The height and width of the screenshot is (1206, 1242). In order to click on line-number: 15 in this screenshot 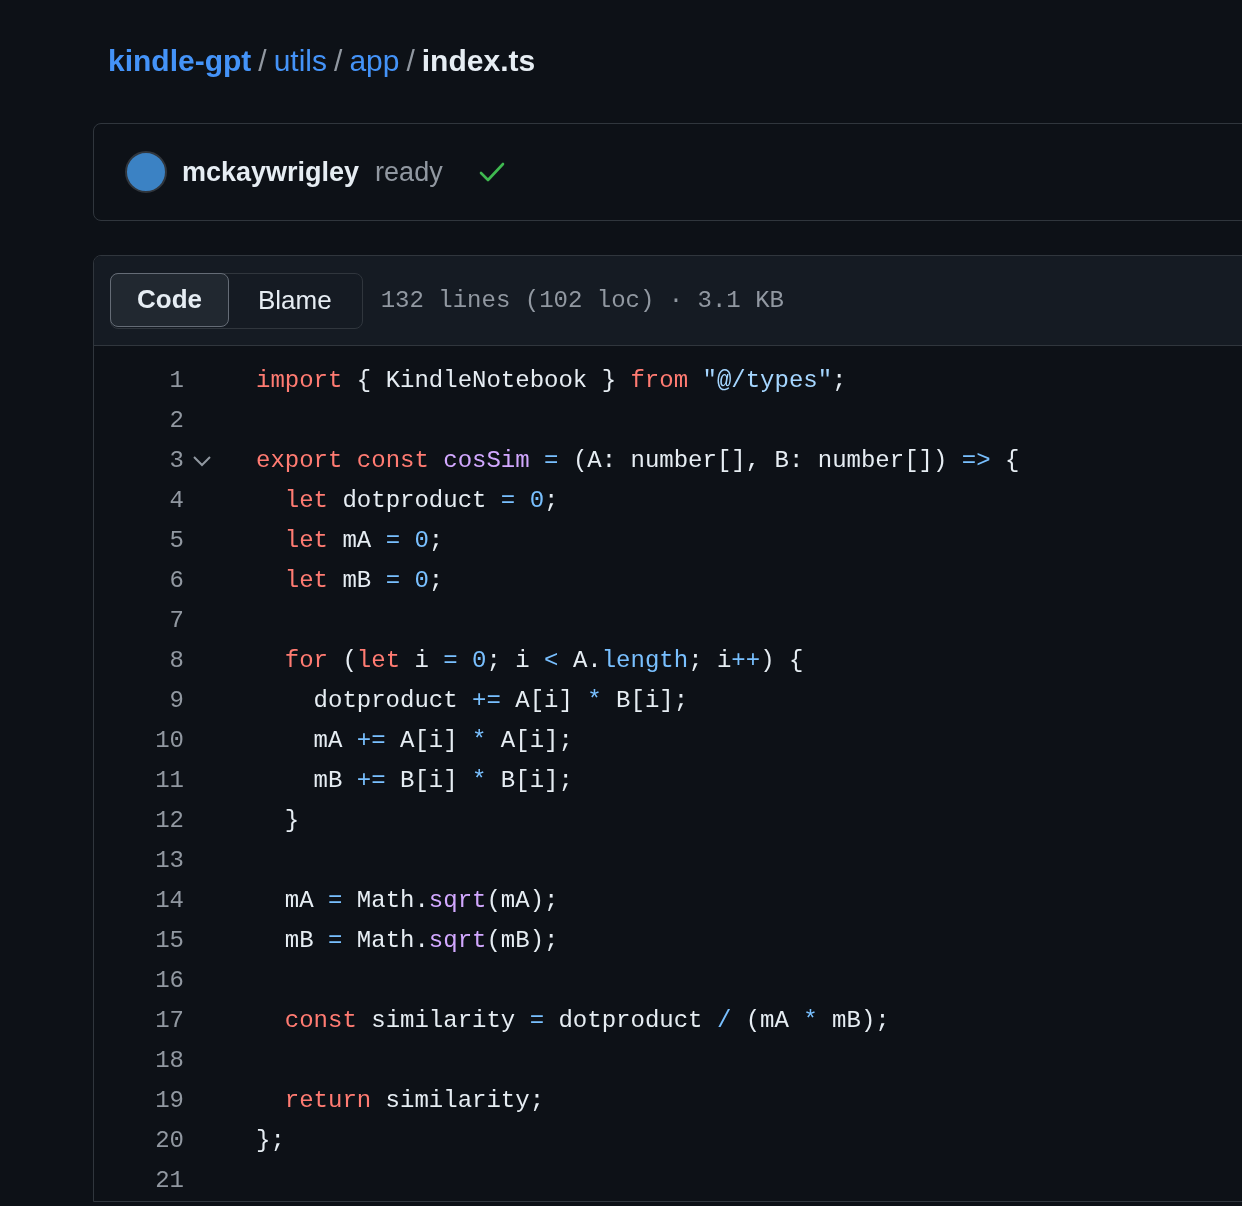, I will do `click(169, 941)`.